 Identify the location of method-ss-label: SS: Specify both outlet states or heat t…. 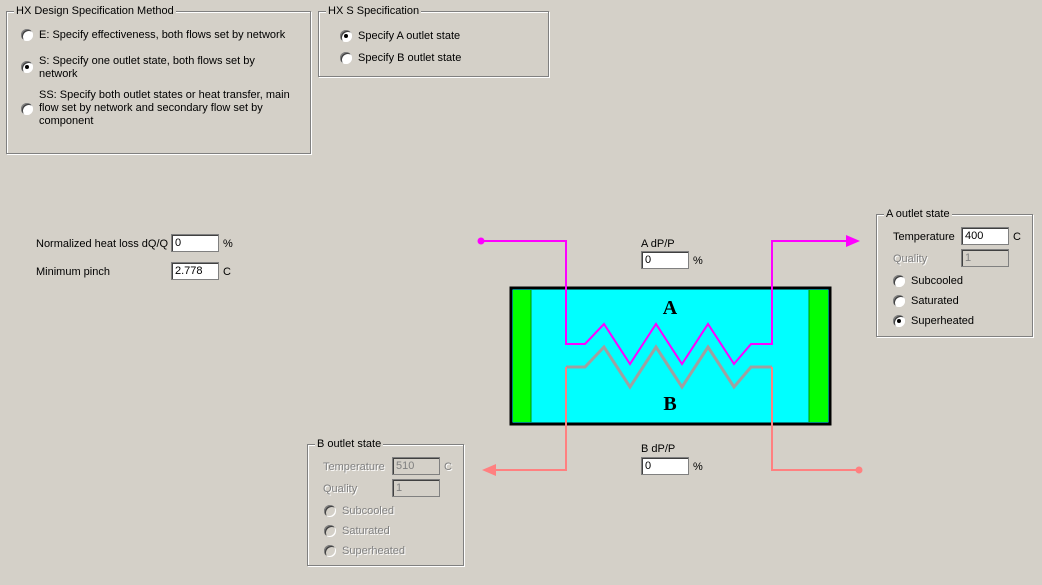
(164, 108).